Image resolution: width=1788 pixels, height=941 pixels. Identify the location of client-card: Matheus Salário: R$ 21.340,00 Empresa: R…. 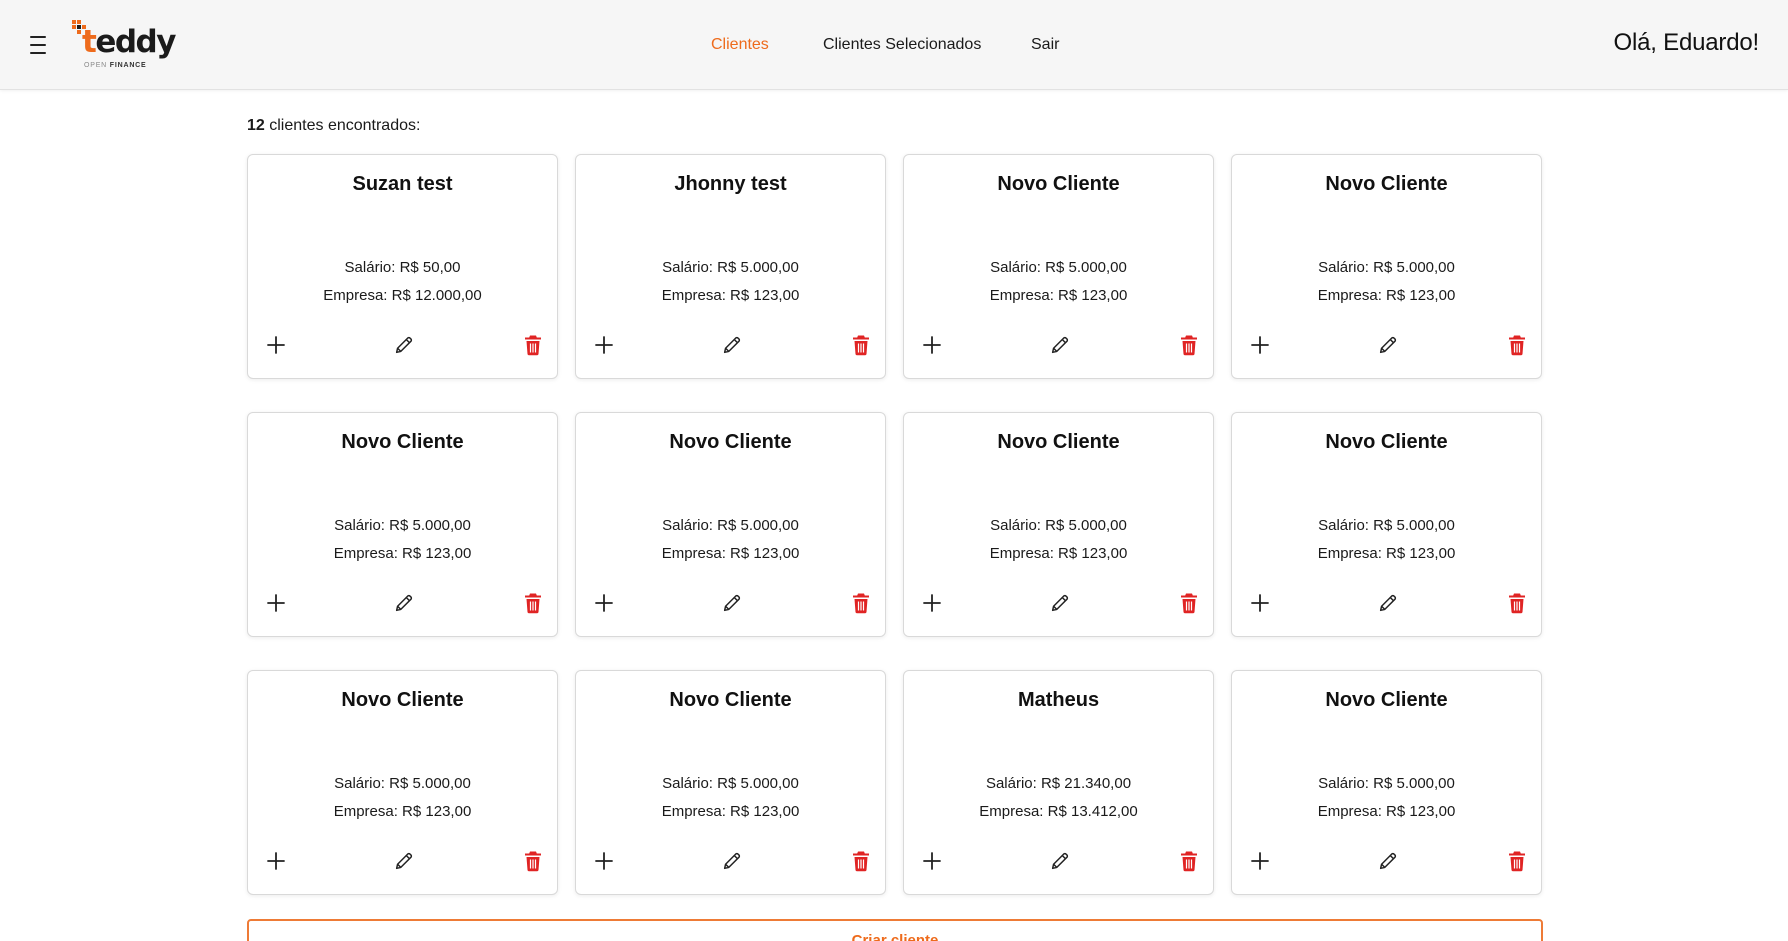
(1058, 782).